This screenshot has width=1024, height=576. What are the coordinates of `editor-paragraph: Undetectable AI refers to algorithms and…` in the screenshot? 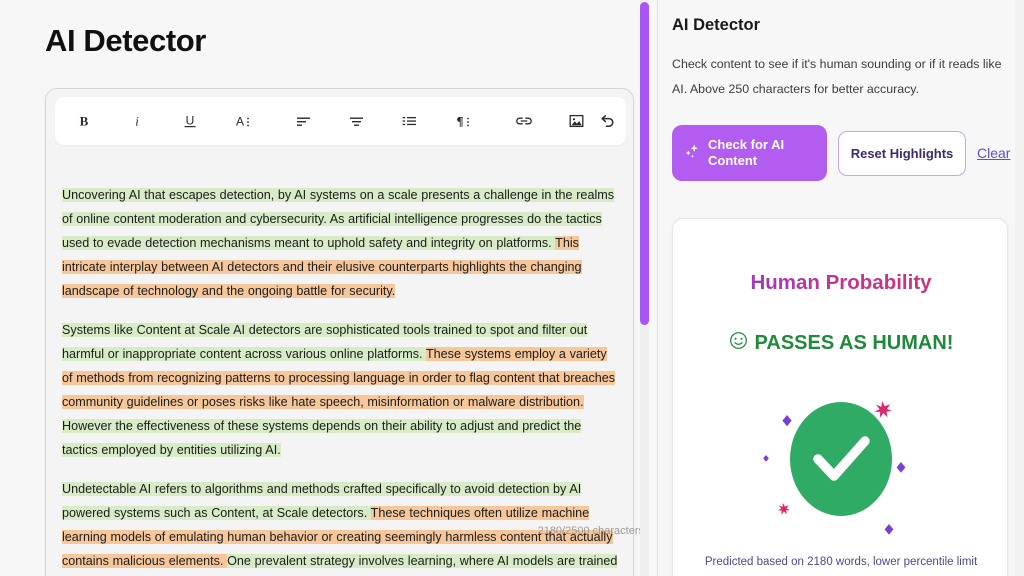 It's located at (340, 526).